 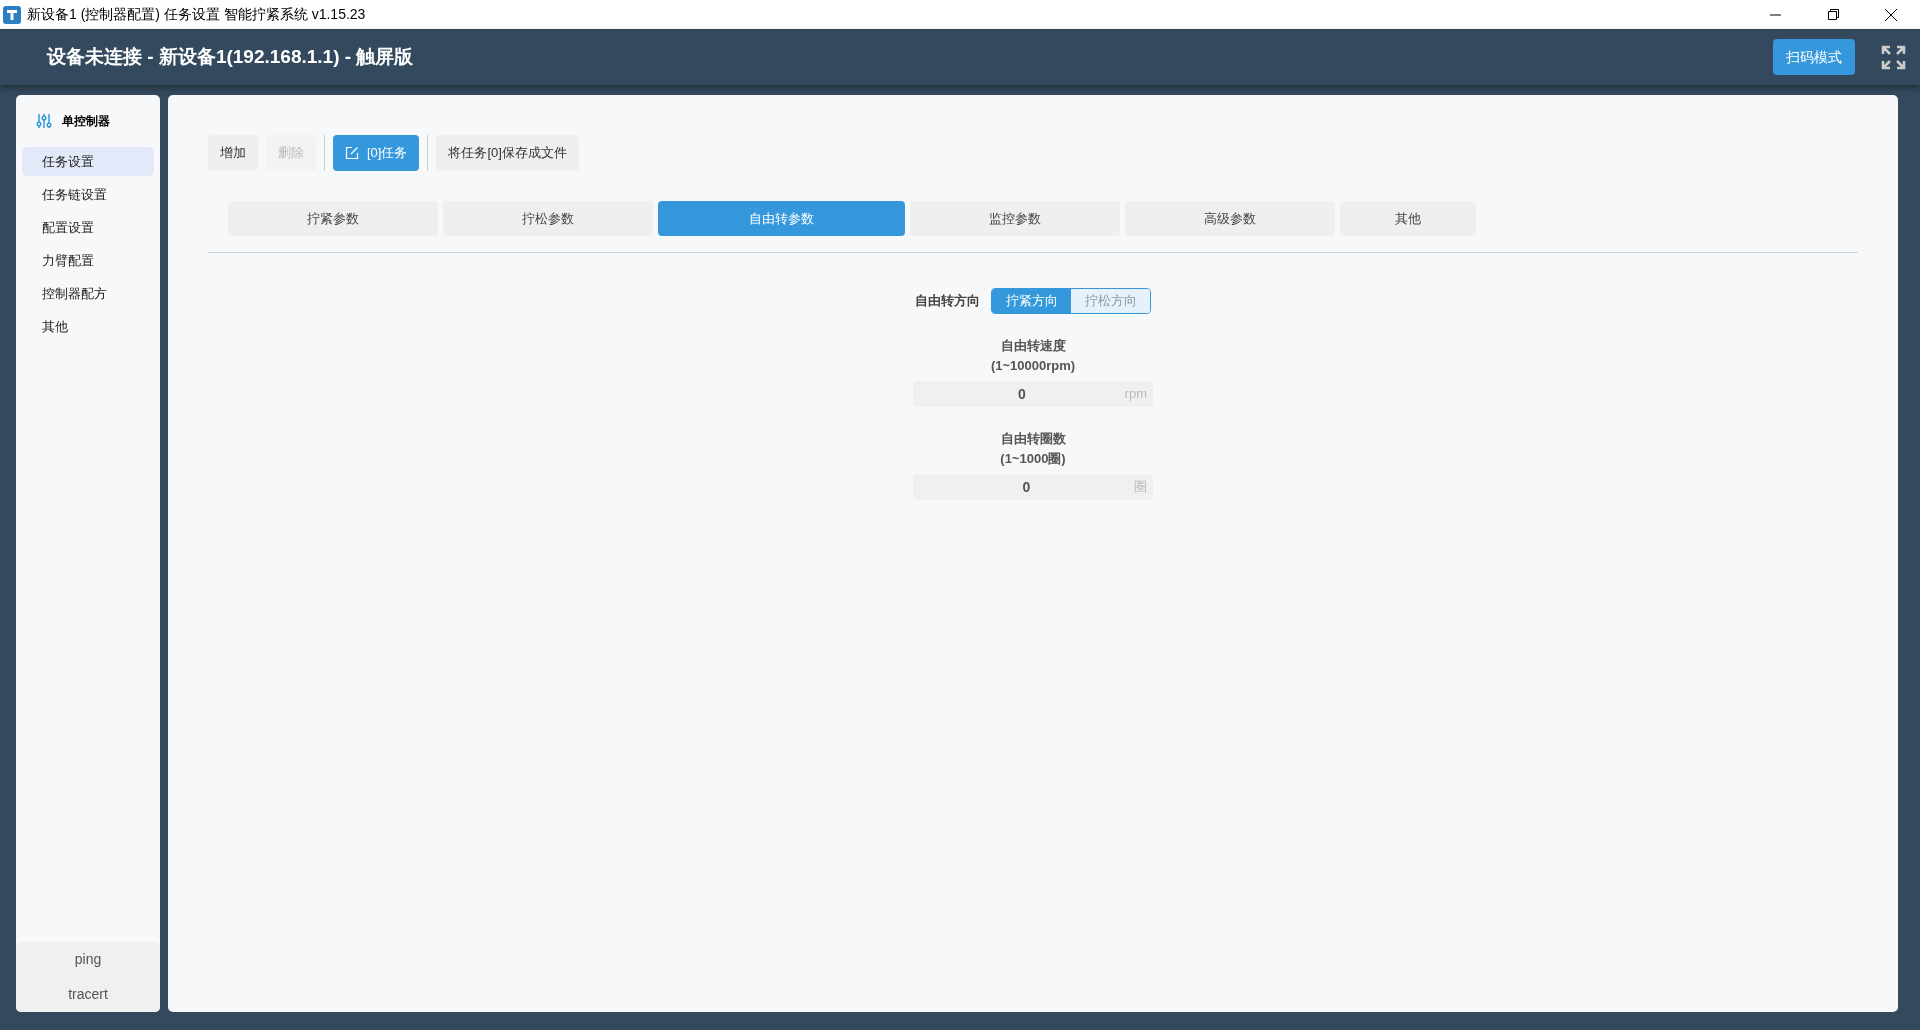 What do you see at coordinates (1408, 218) in the screenshot?
I see `tab: 其他` at bounding box center [1408, 218].